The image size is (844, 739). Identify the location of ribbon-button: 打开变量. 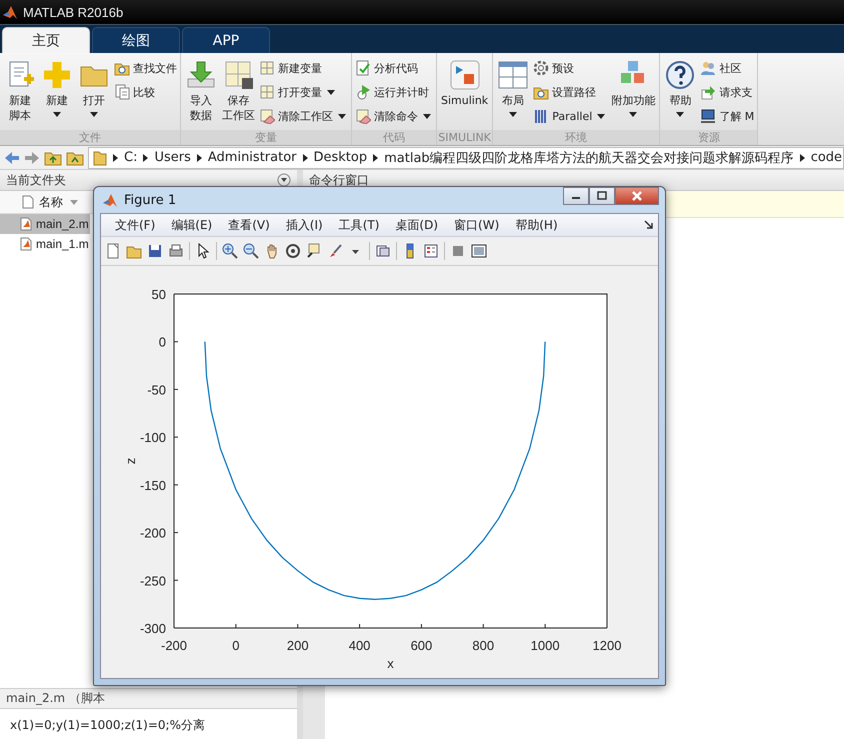
(303, 92).